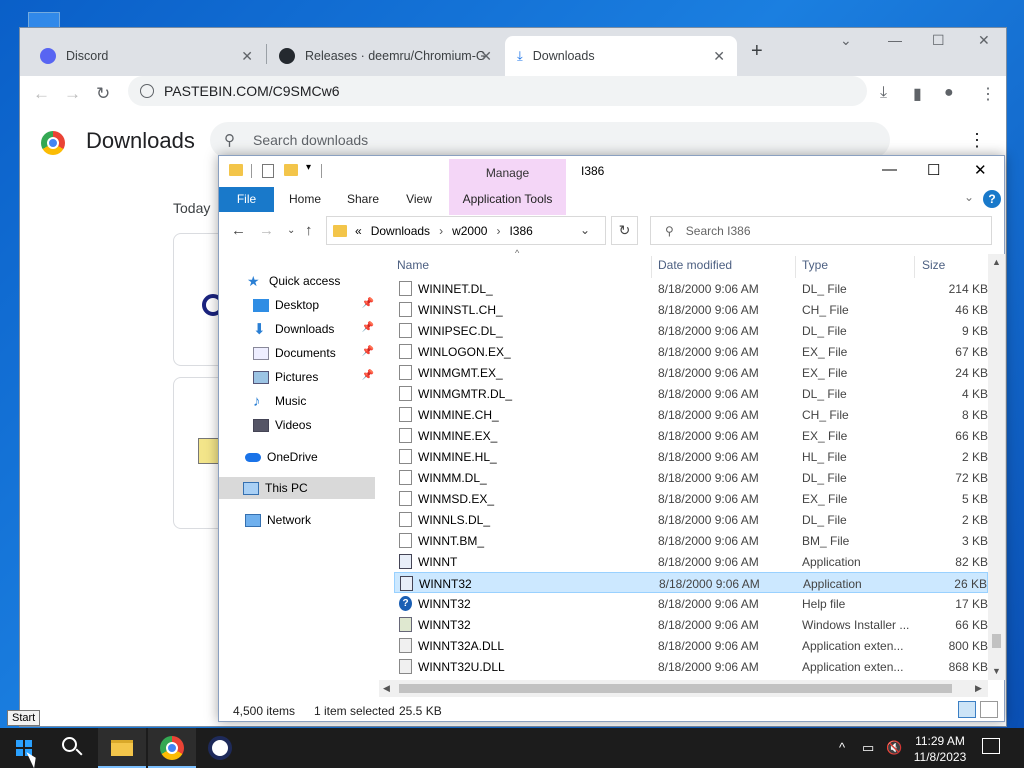 The height and width of the screenshot is (768, 1024). Describe the element at coordinates (291, 170) in the screenshot. I see `new-folder-icon` at that location.